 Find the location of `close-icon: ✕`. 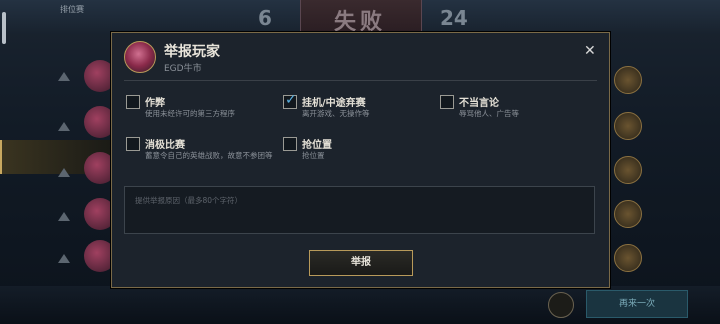

close-icon: ✕ is located at coordinates (590, 51).